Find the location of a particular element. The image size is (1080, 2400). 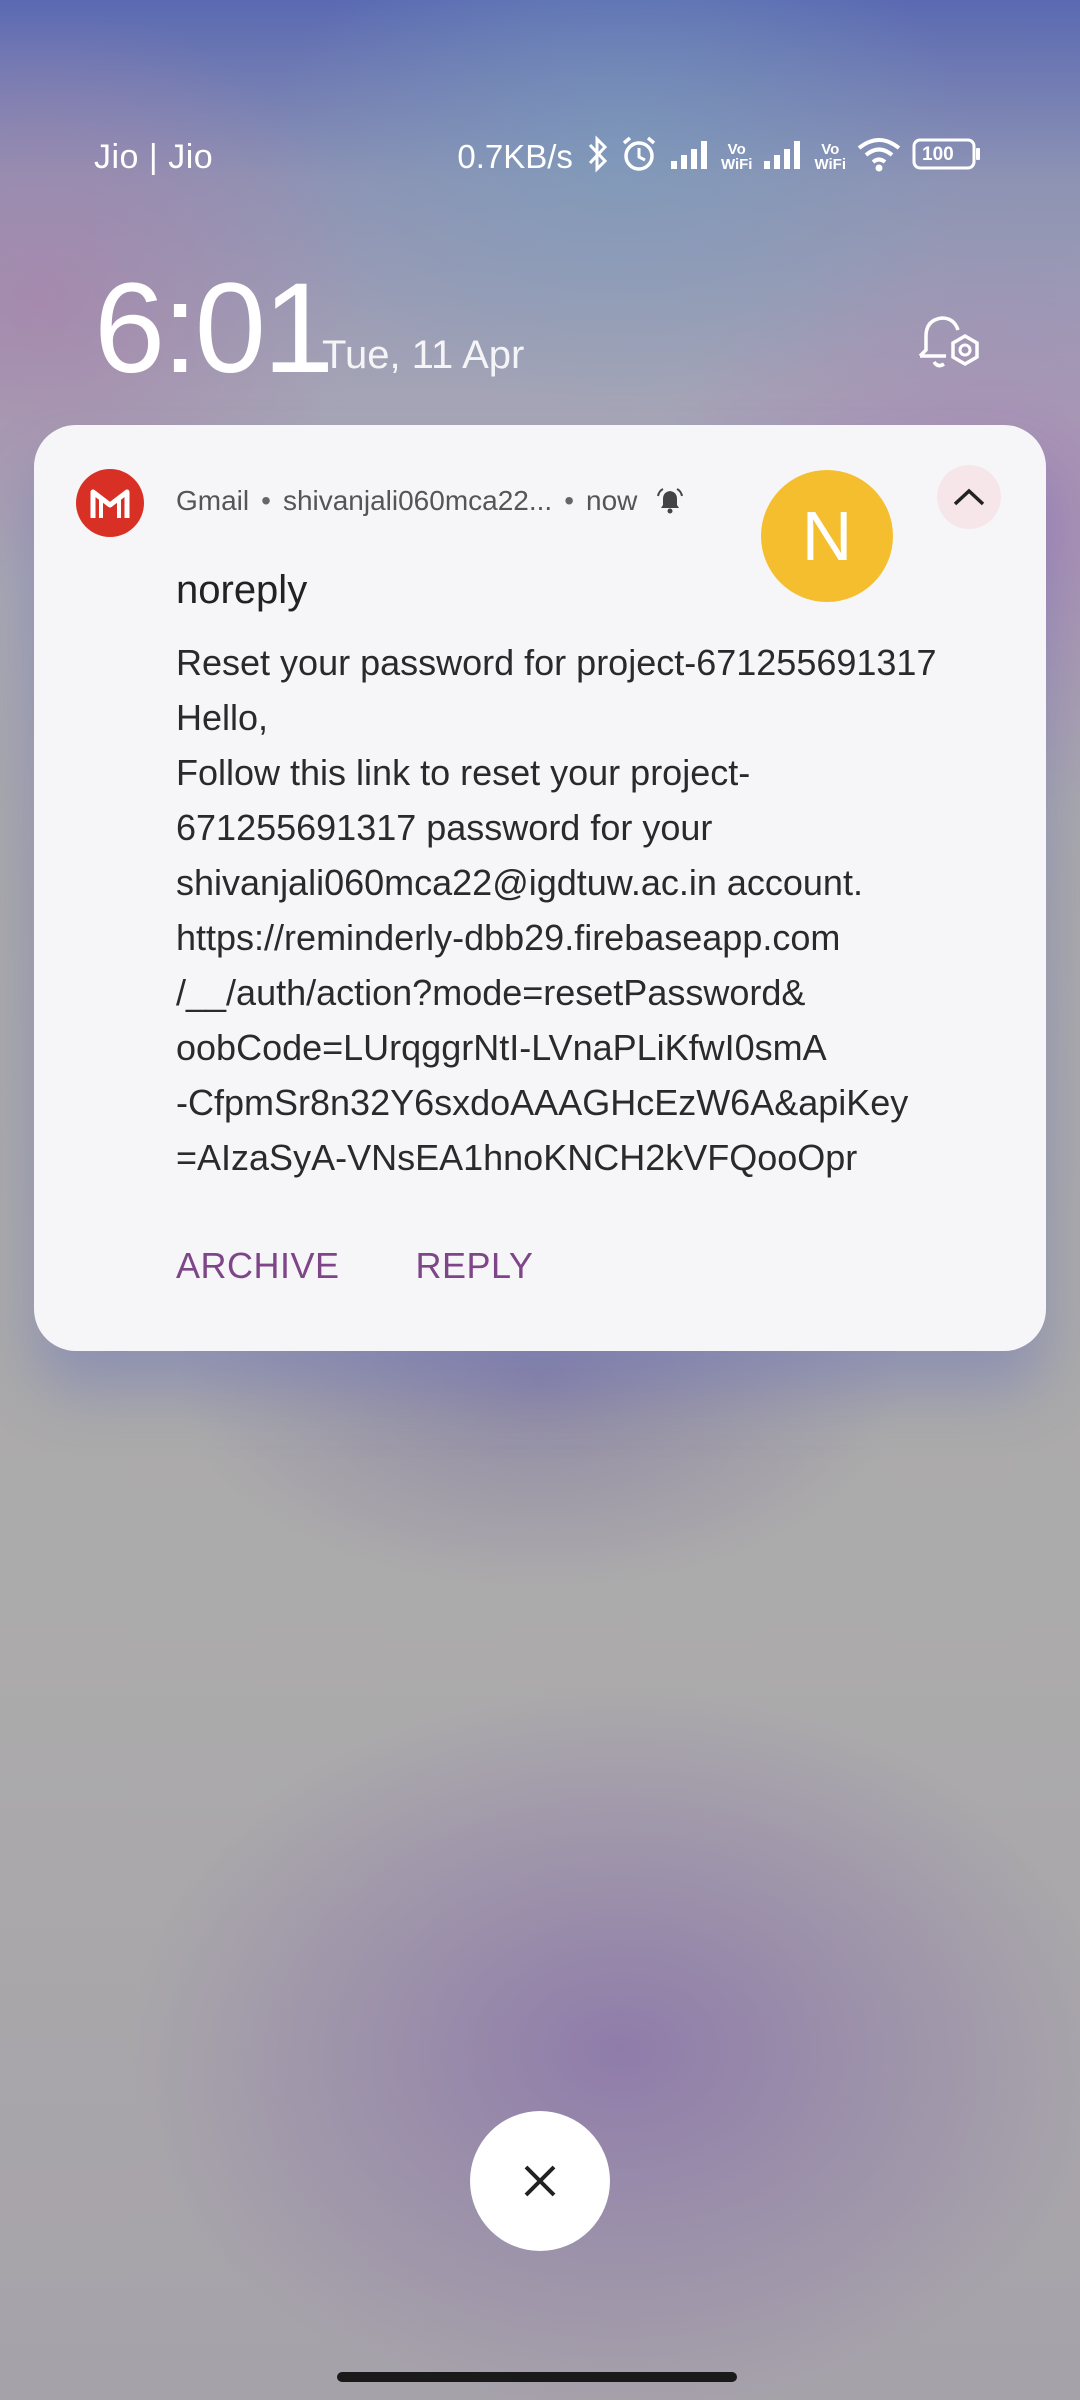

notification-actions: ARCHIVE REPLY is located at coordinates (354, 1266).